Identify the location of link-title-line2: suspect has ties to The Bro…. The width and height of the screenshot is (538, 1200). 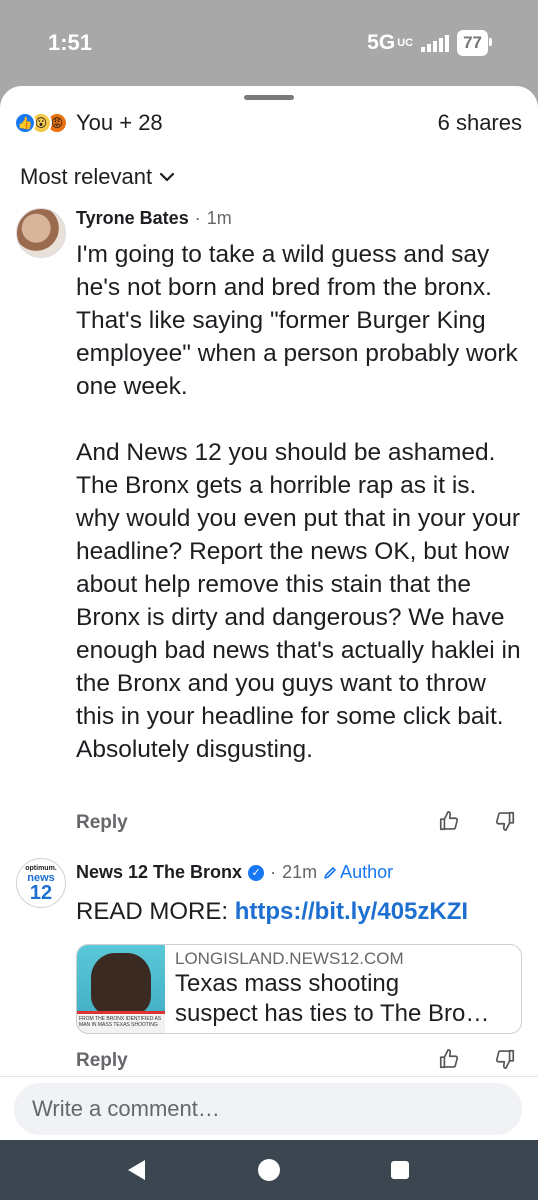
(332, 1013).